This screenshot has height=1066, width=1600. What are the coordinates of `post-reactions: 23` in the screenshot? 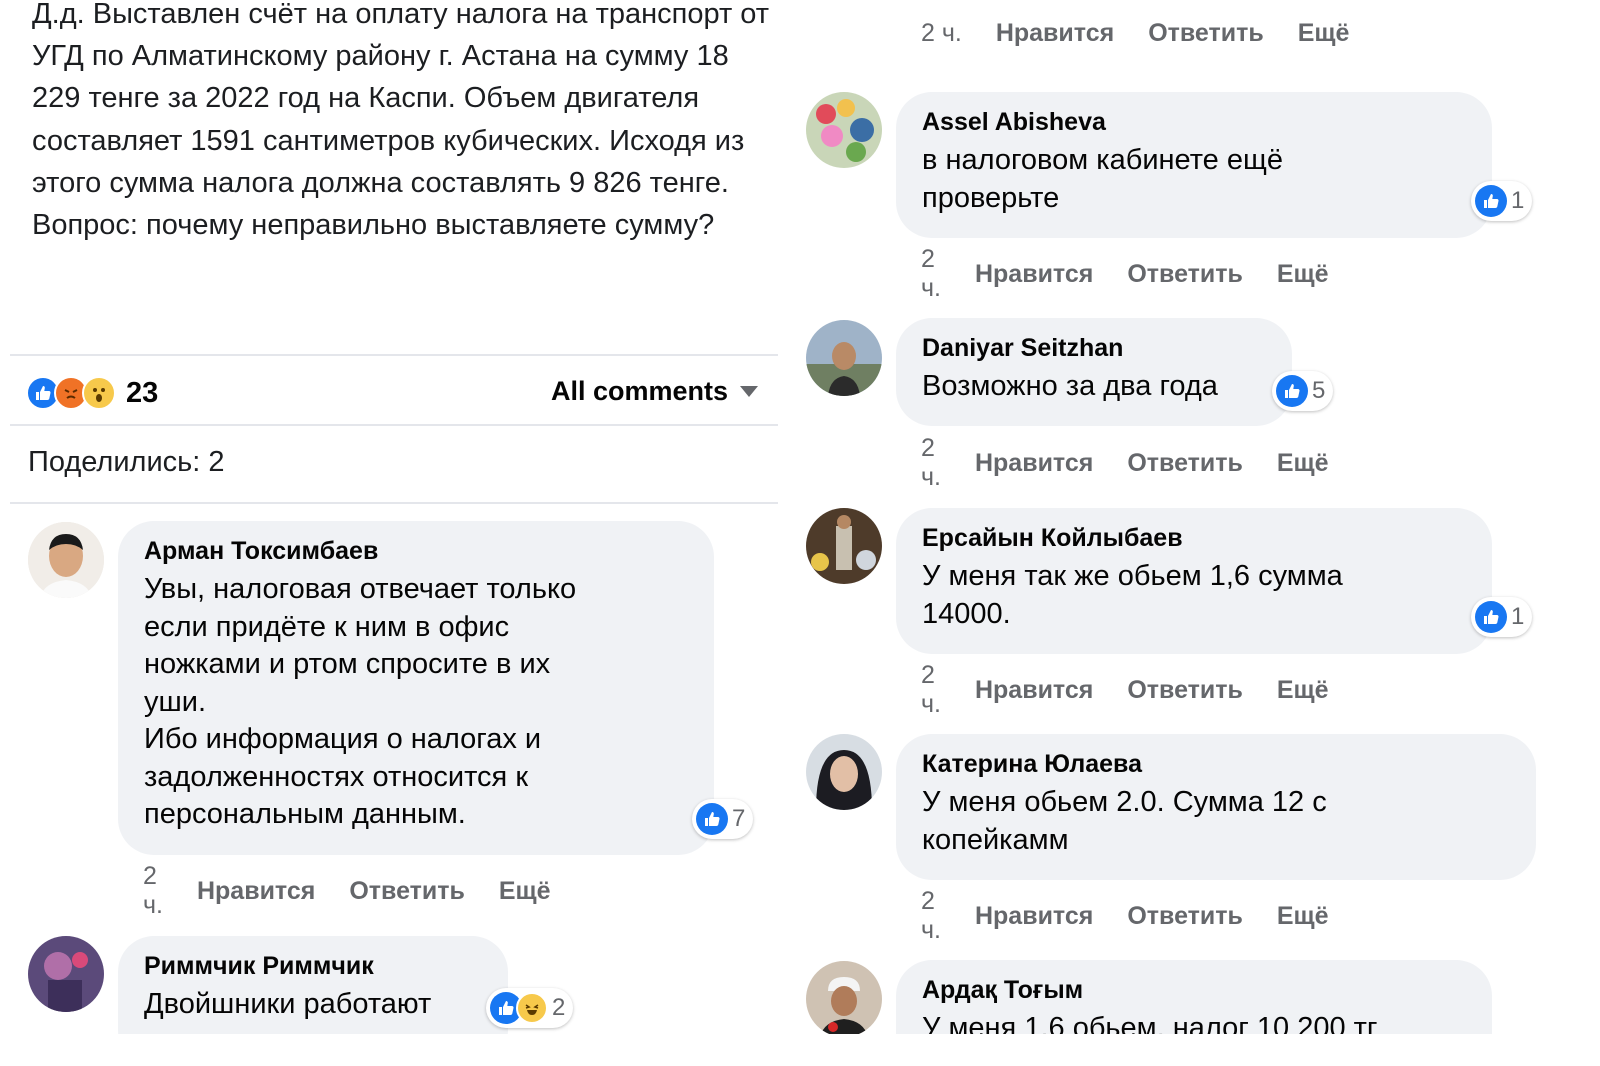 It's located at (92, 393).